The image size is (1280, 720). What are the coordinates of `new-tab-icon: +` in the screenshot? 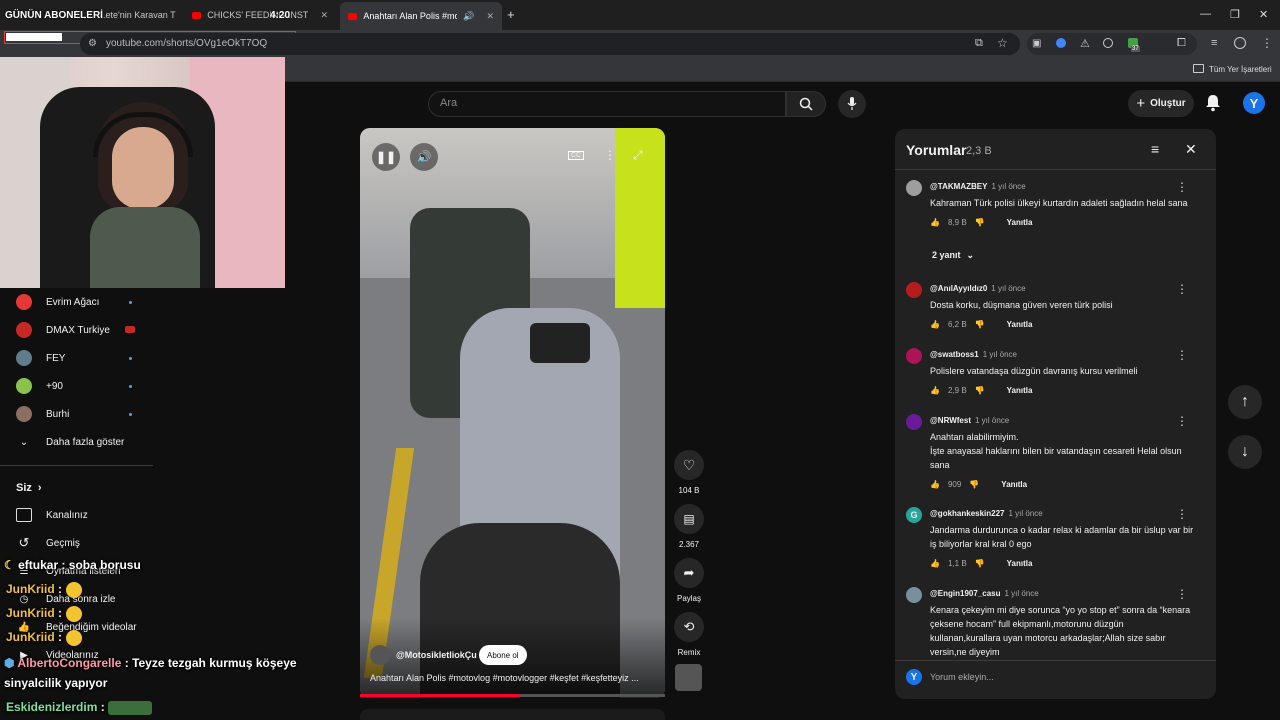 It's located at (511, 14).